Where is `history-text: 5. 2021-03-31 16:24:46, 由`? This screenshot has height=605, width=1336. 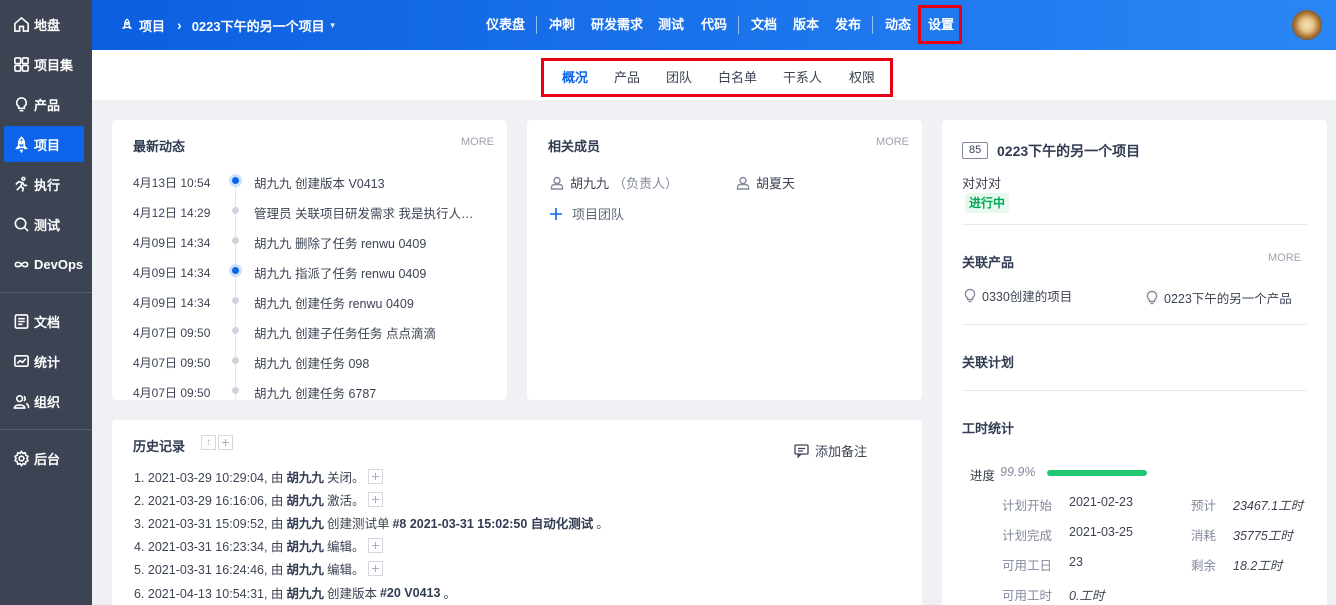
history-text: 5. 2021-03-31 16:24:46, 由 is located at coordinates (209, 570).